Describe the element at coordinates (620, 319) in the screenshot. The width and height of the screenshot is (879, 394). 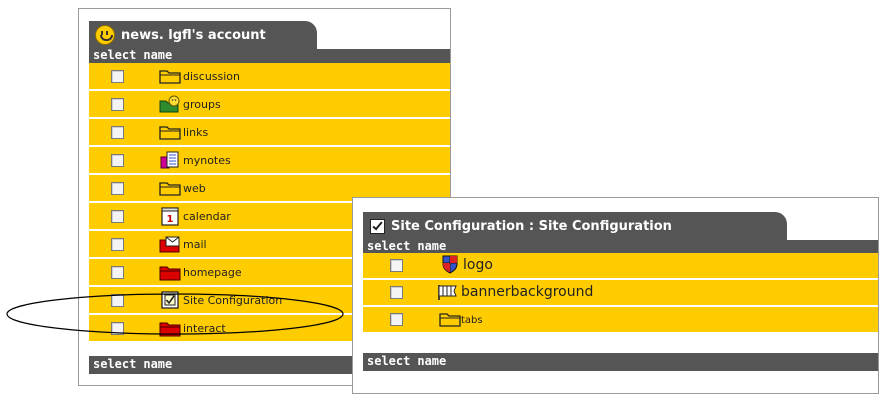
I see `list-item-tabs: tabs` at that location.